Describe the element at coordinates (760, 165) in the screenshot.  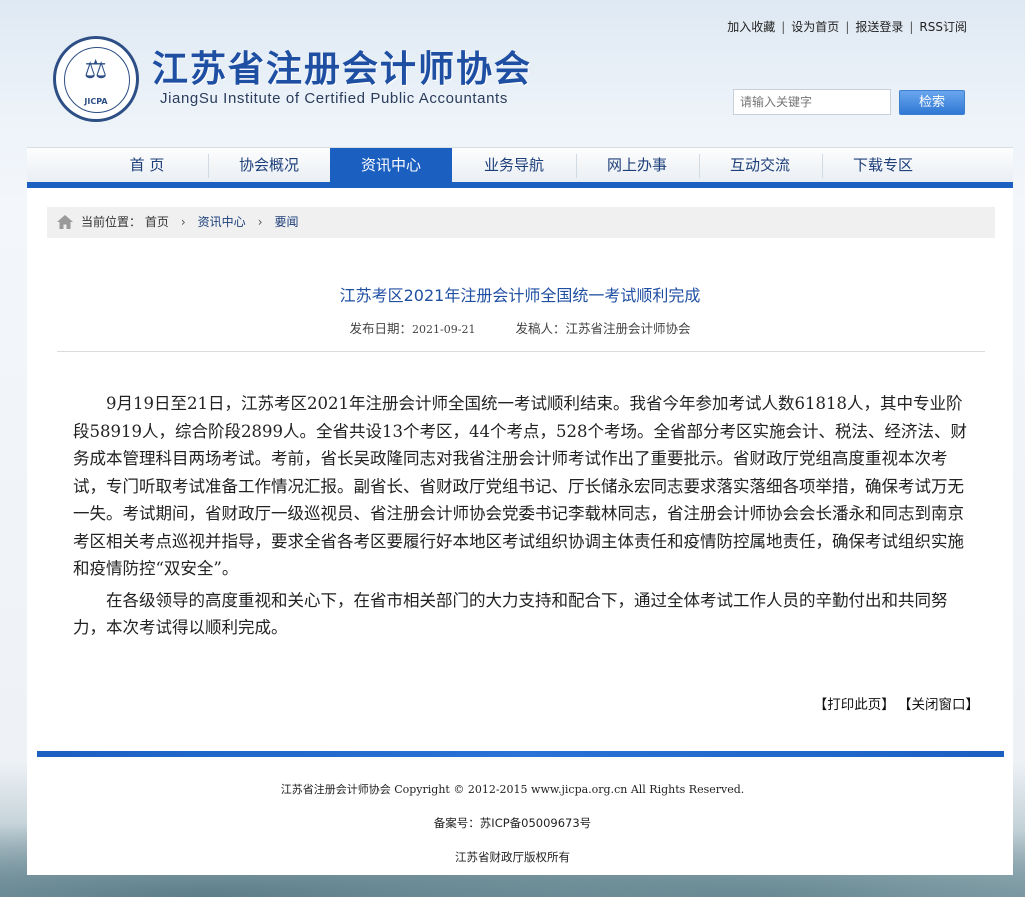
I see `nav-interaction: 互动交流` at that location.